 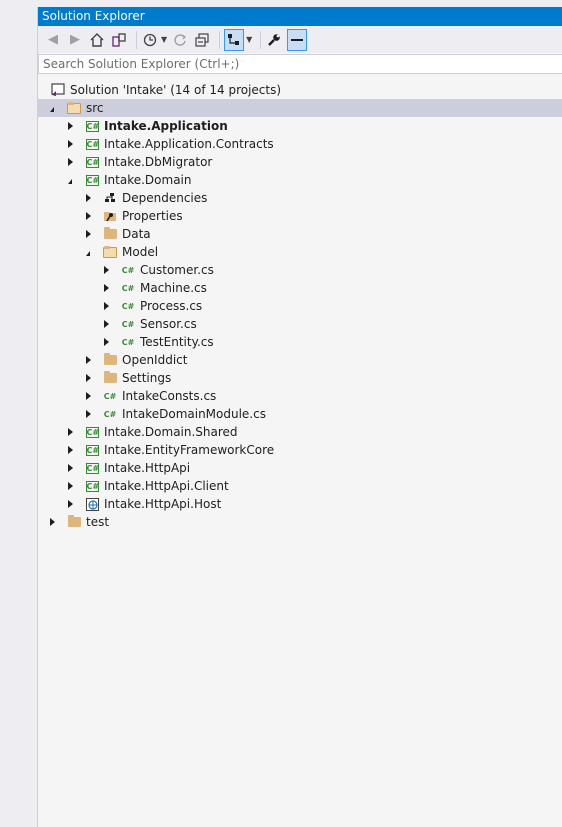 What do you see at coordinates (274, 40) in the screenshot?
I see `properties-wrench-icon` at bounding box center [274, 40].